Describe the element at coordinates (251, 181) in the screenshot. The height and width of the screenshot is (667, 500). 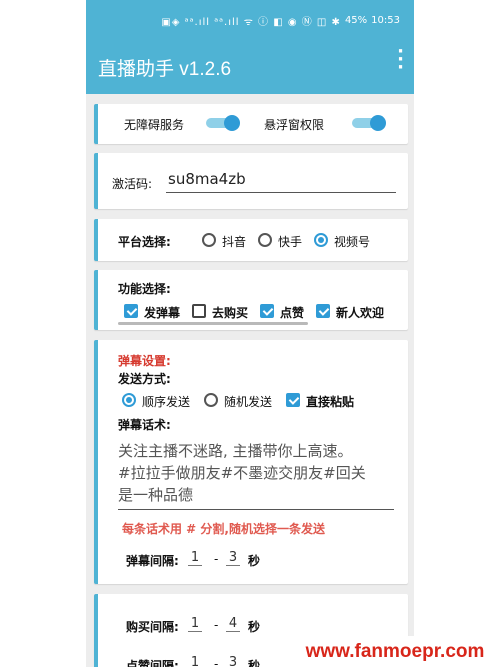
I see `activation-card: 激活码: su8ma4zb` at that location.